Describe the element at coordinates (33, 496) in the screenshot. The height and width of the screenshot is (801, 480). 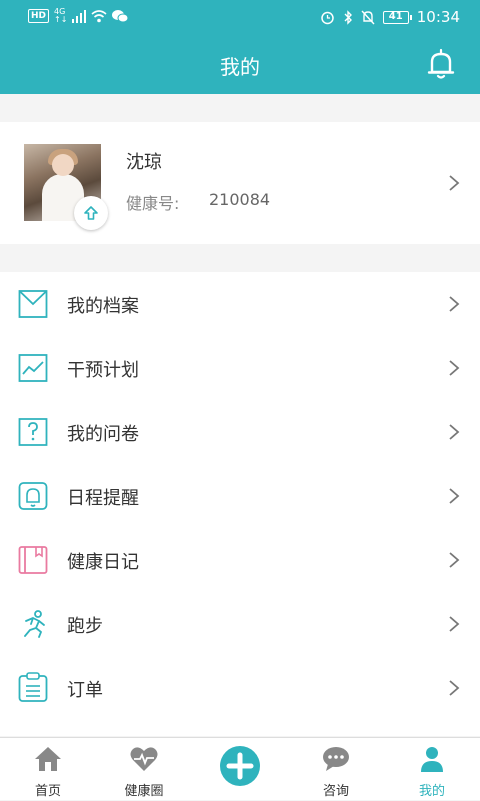
I see `bell-outline-icon` at that location.